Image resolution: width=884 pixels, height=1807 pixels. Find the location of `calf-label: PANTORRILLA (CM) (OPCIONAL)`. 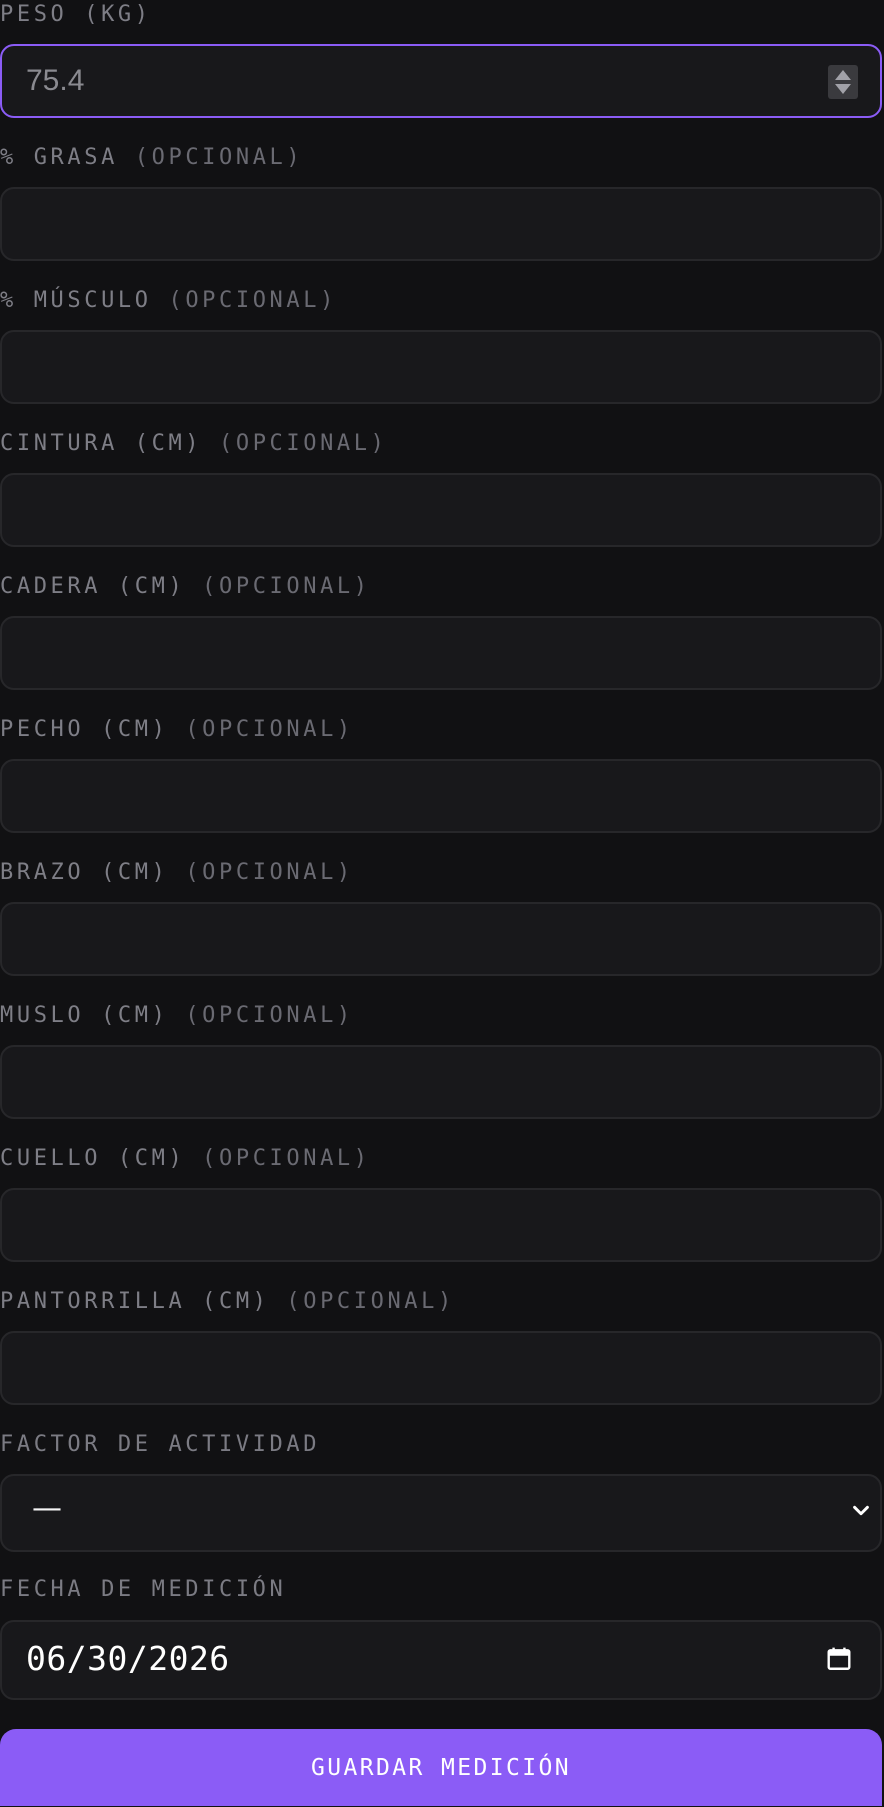

calf-label: PANTORRILLA (CM) (OPCIONAL) is located at coordinates (227, 1302).